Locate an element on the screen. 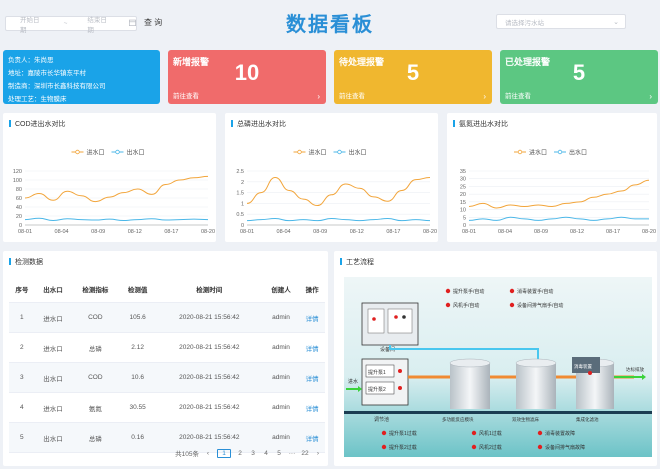 Image resolution: width=660 pixels, height=469 pixels. page-button-3: 3 is located at coordinates (253, 453).